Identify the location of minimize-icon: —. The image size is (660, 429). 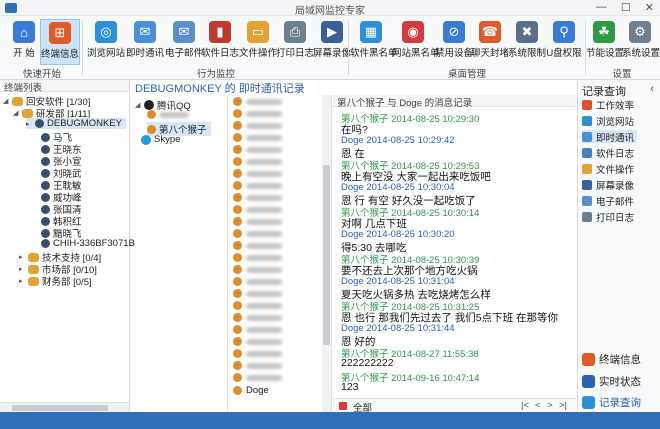
(601, 7).